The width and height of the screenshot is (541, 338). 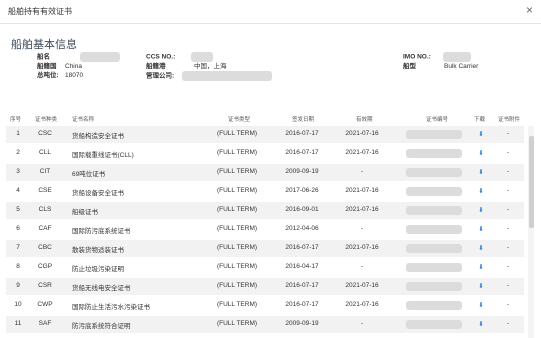 What do you see at coordinates (18, 228) in the screenshot?
I see `row-number: 6` at bounding box center [18, 228].